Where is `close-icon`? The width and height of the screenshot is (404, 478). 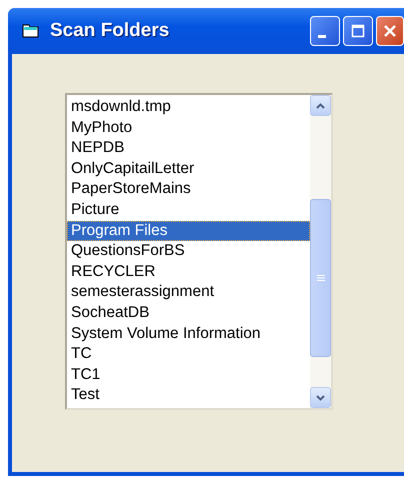
close-icon is located at coordinates (390, 31).